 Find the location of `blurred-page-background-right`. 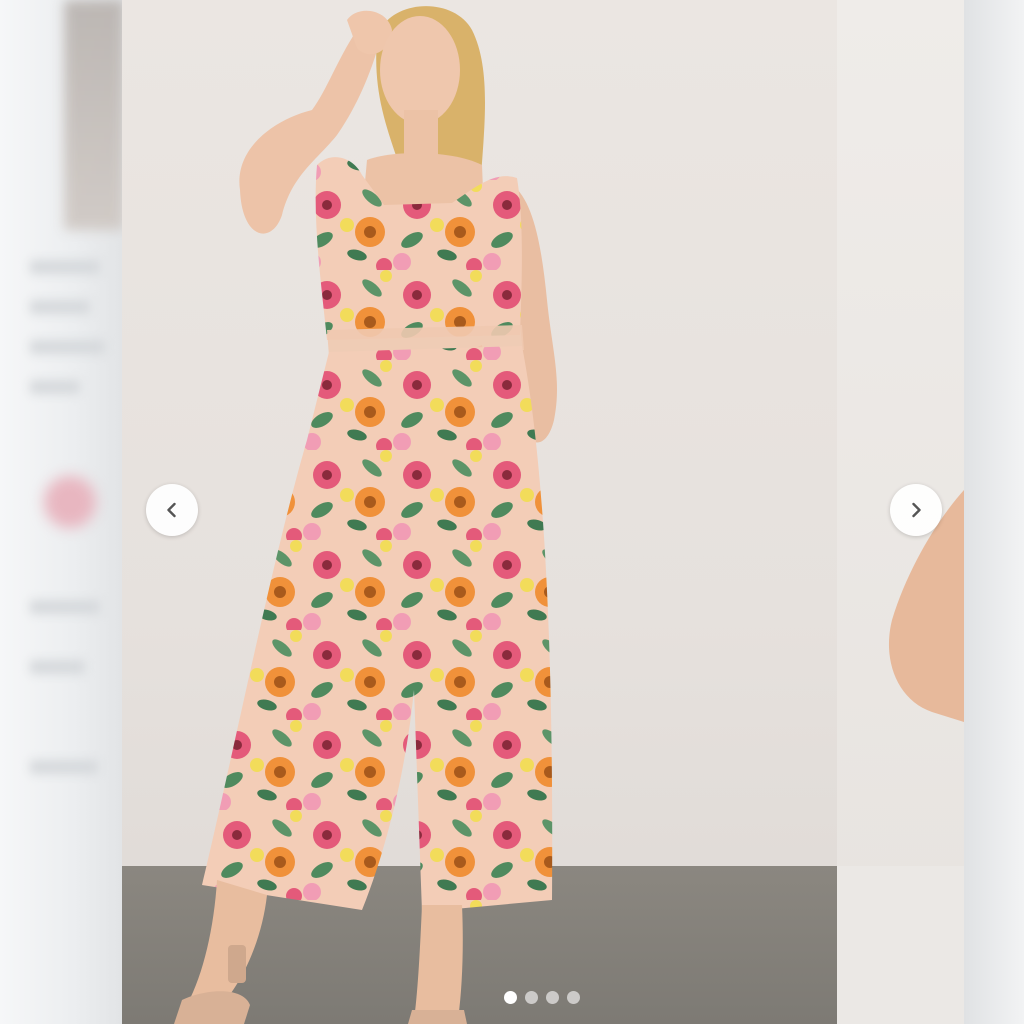

blurred-page-background-right is located at coordinates (994, 512).